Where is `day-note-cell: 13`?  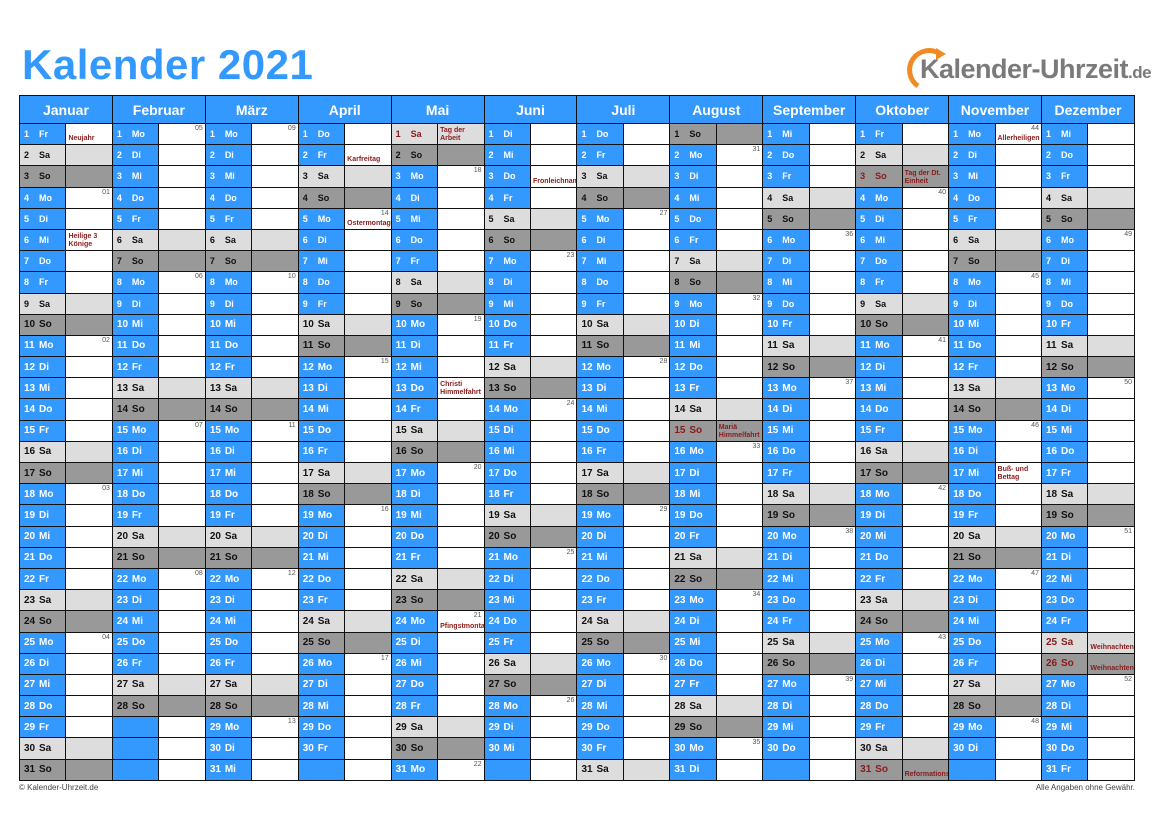
day-note-cell: 13 is located at coordinates (275, 727).